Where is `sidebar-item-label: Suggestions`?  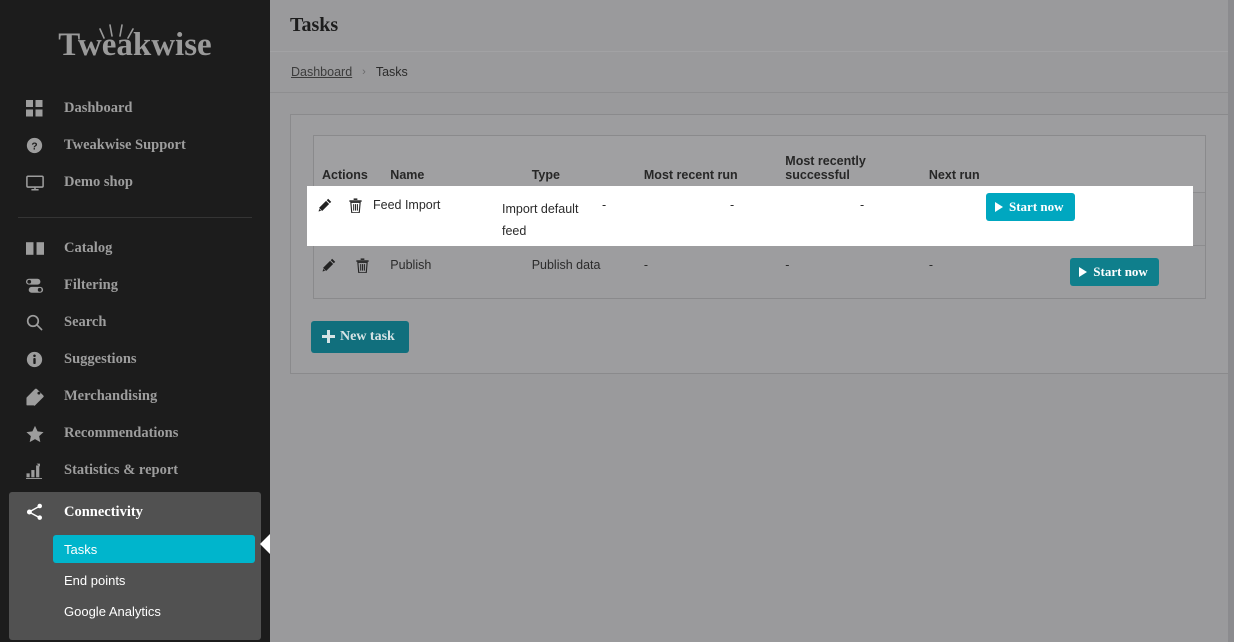 sidebar-item-label: Suggestions is located at coordinates (100, 359).